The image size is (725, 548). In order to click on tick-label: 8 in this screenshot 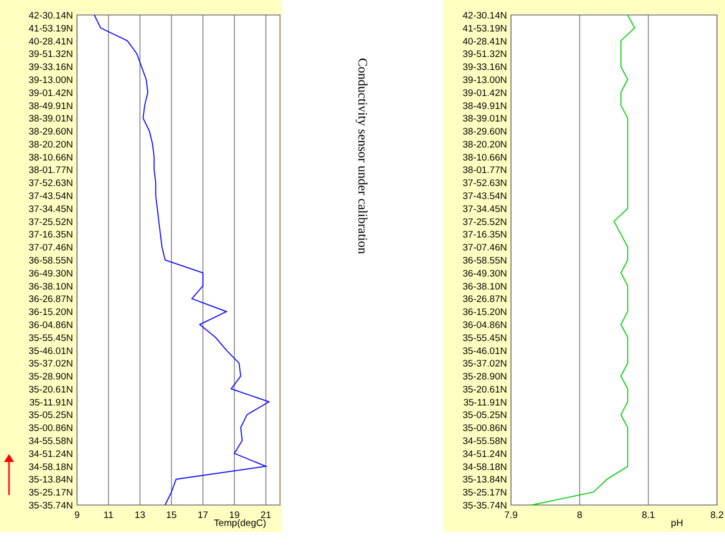, I will do `click(579, 515)`.